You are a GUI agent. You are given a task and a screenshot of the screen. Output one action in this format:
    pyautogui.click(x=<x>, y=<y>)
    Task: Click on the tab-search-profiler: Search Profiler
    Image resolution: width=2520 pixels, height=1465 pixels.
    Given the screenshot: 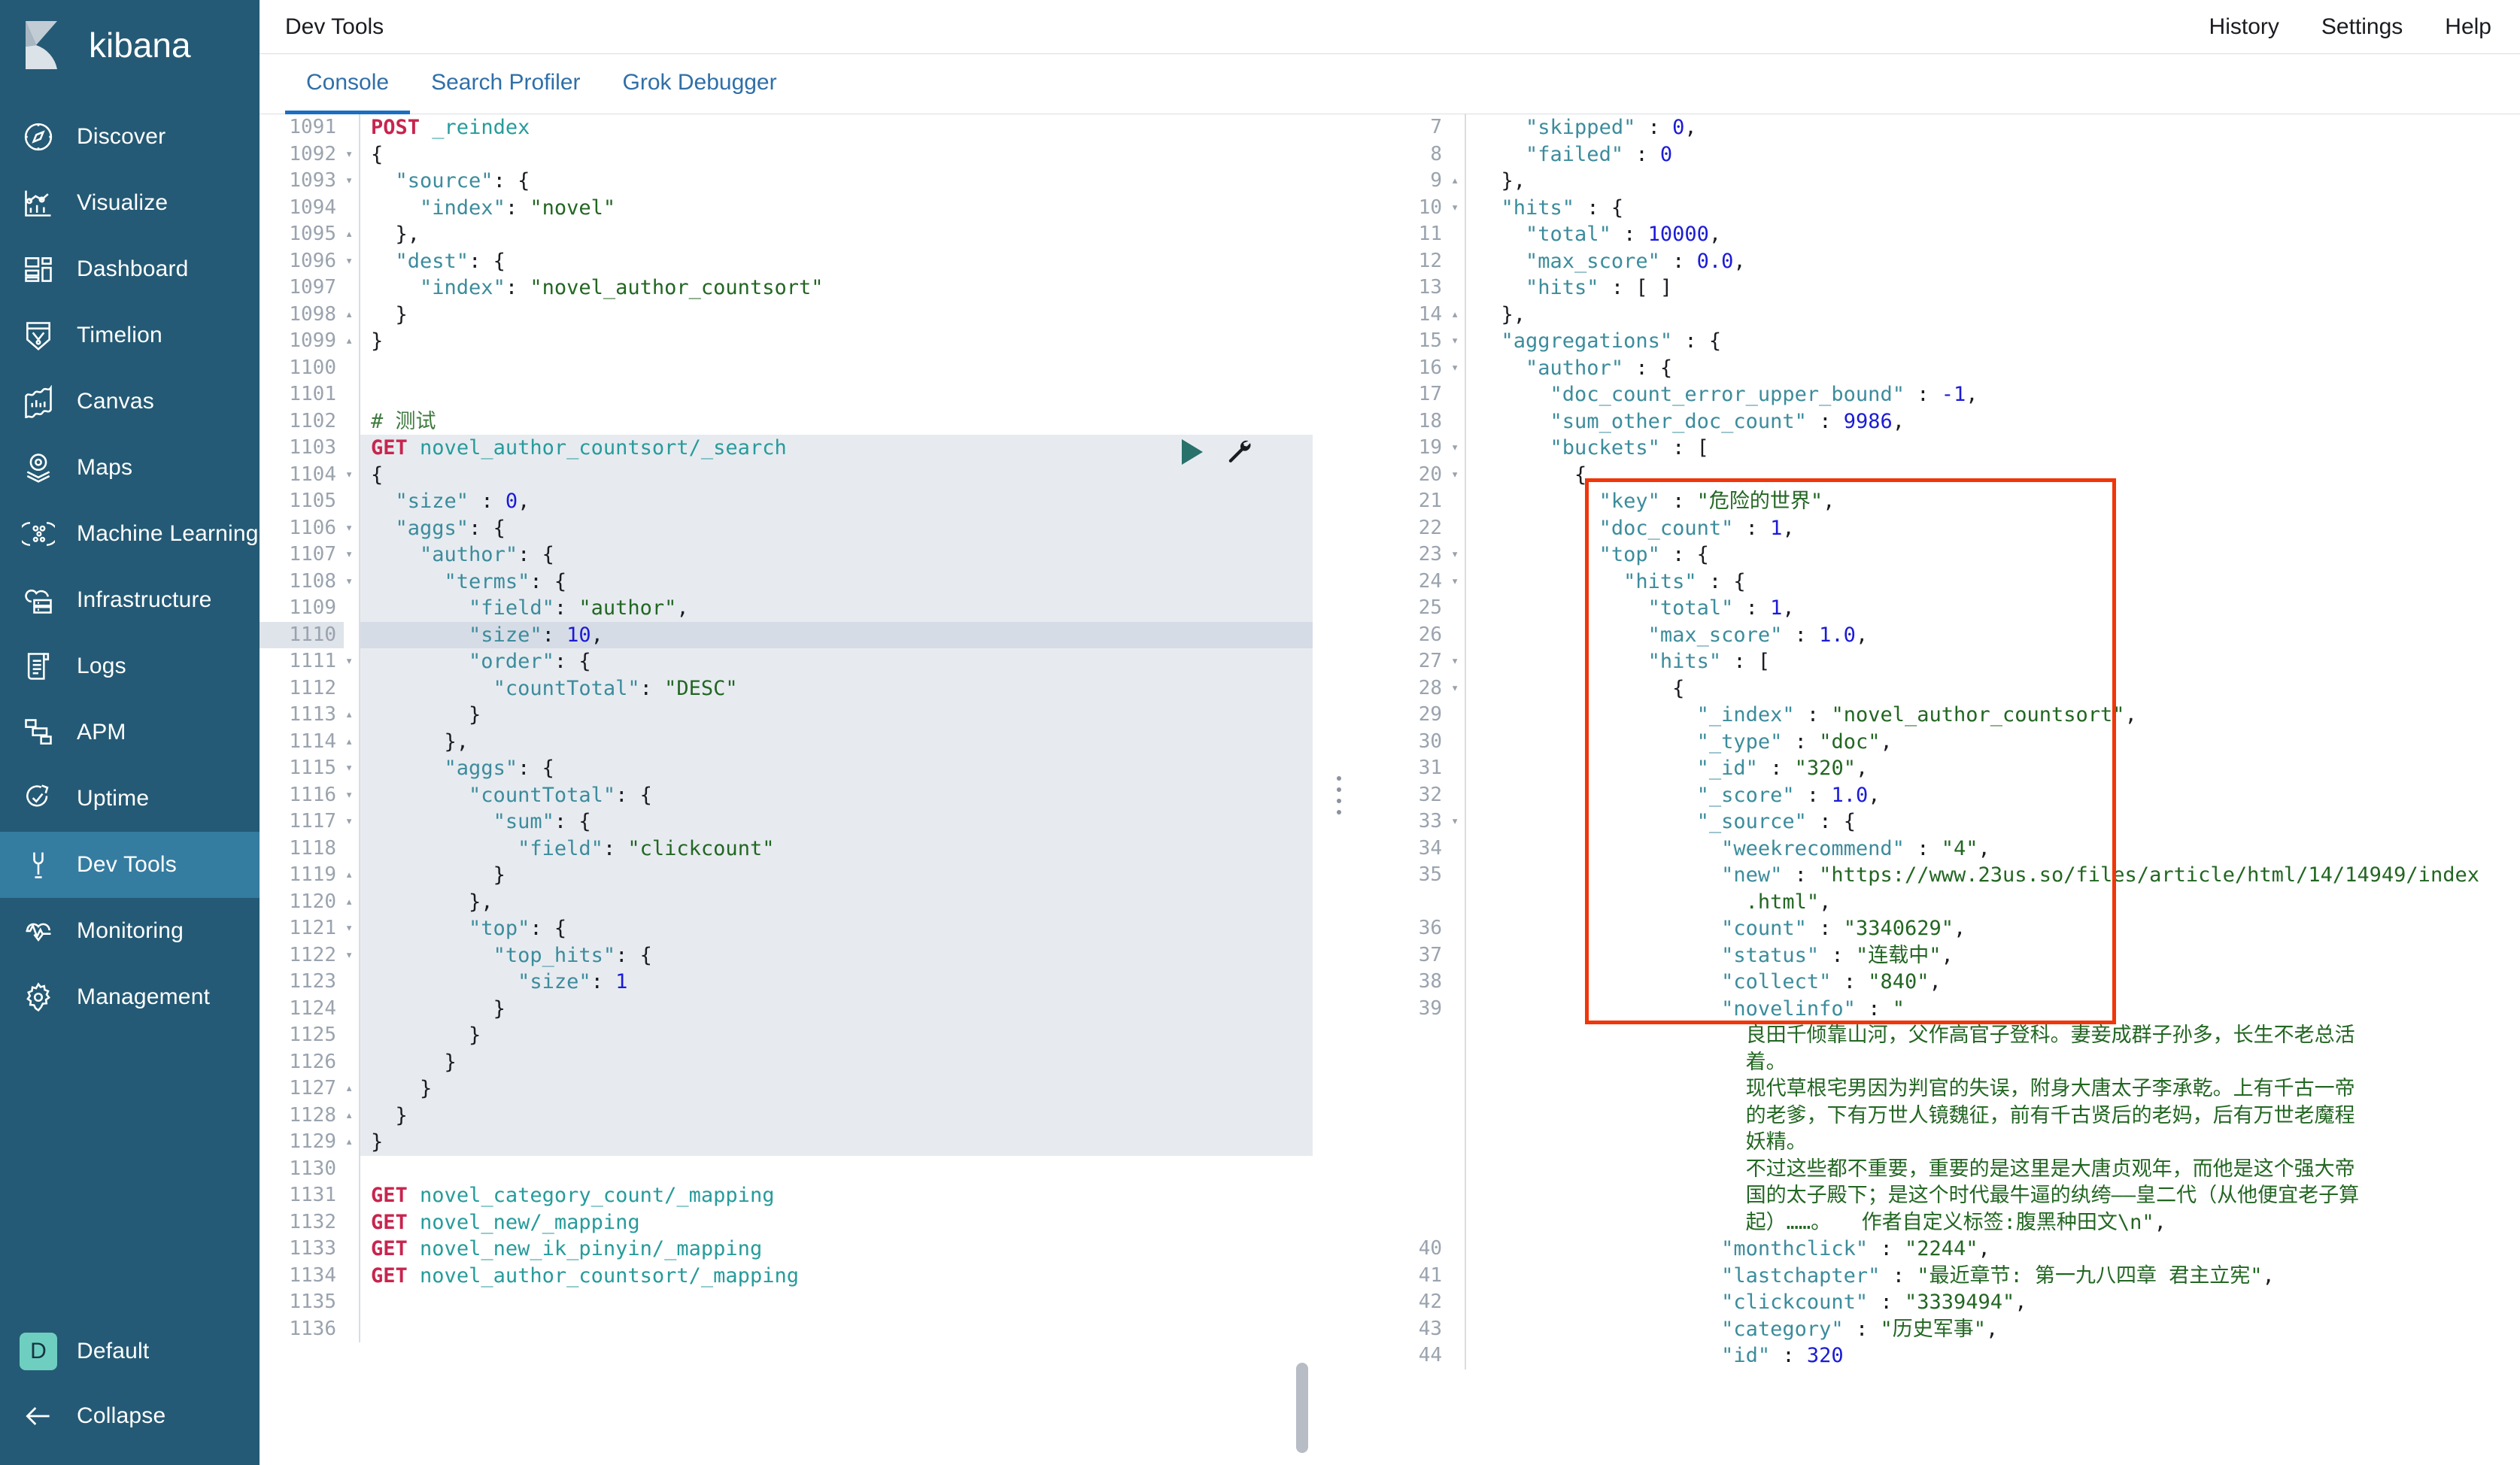 What is the action you would take?
    pyautogui.click(x=505, y=92)
    